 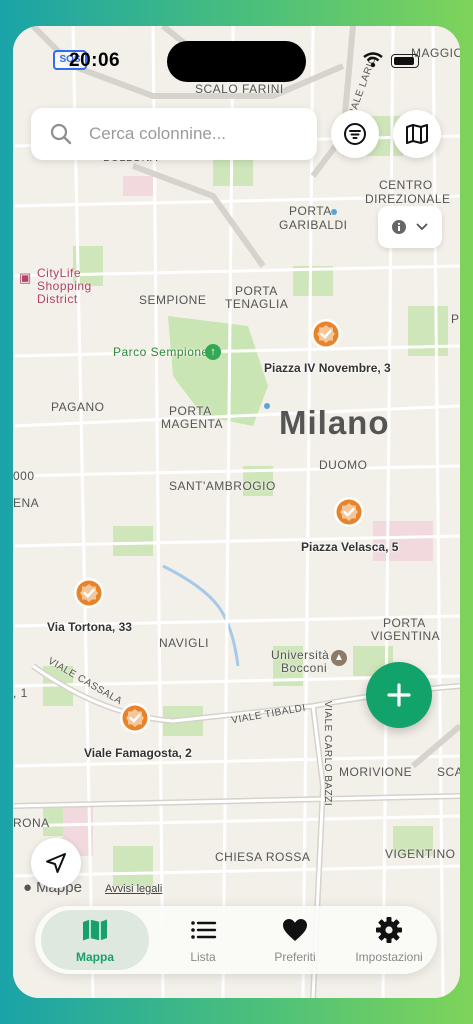 I want to click on map-label: NAVIGLI, so click(x=184, y=643).